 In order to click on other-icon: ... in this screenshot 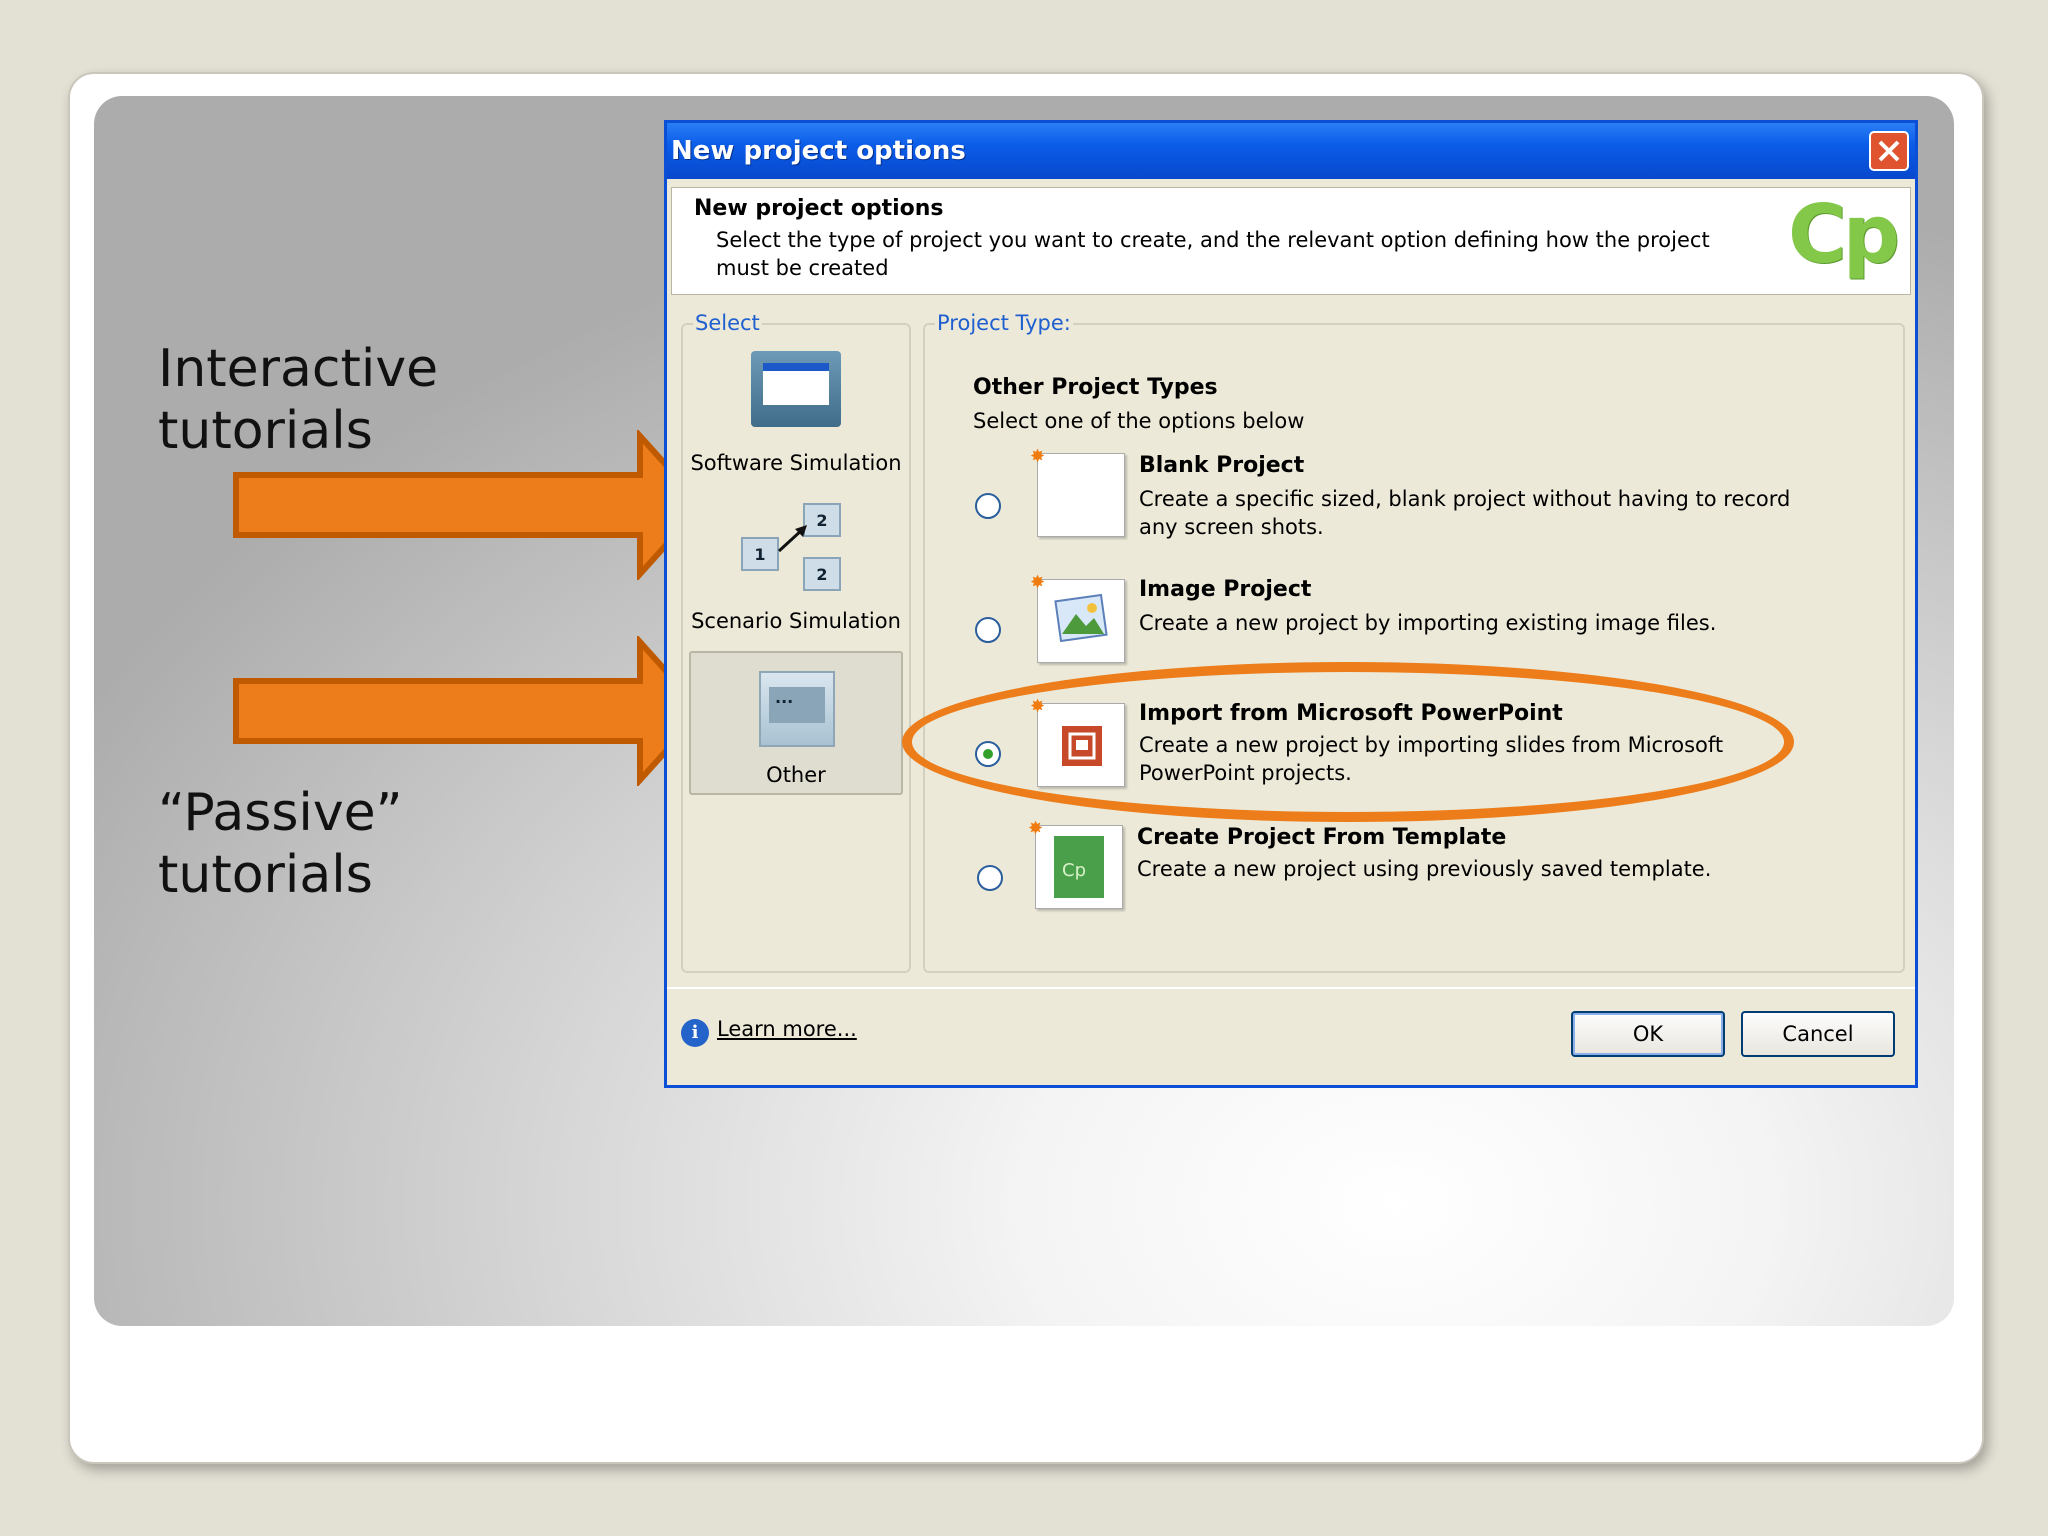, I will do `click(797, 709)`.